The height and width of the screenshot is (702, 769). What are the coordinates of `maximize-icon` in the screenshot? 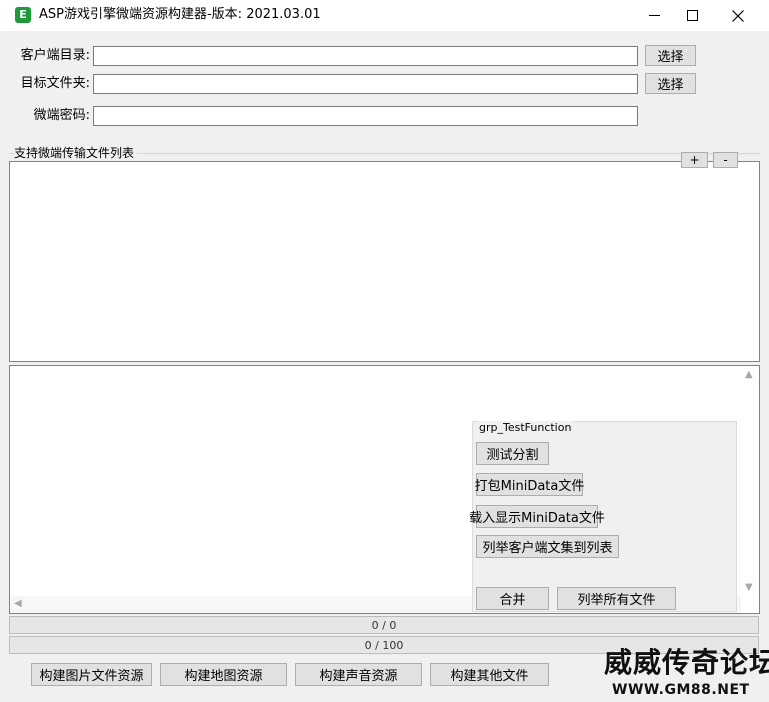 It's located at (692, 15).